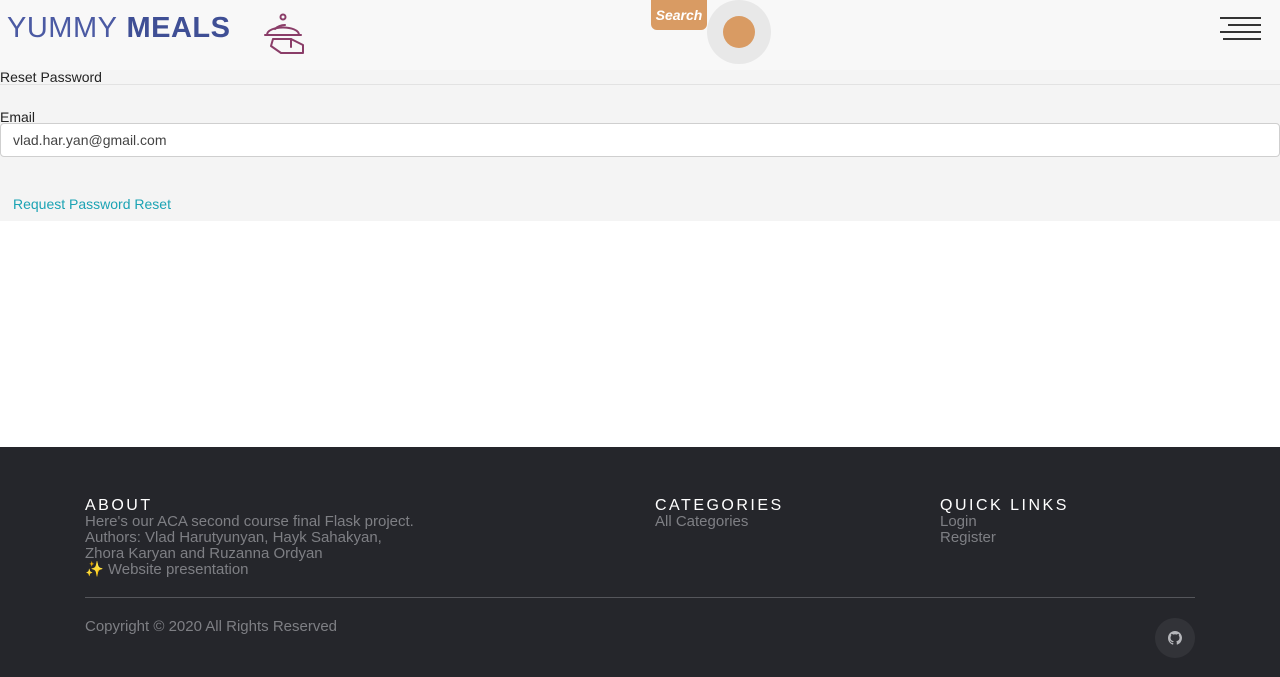 The height and width of the screenshot is (677, 1280). What do you see at coordinates (92, 204) in the screenshot?
I see `request-password-reset-button: Request Password Reset` at bounding box center [92, 204].